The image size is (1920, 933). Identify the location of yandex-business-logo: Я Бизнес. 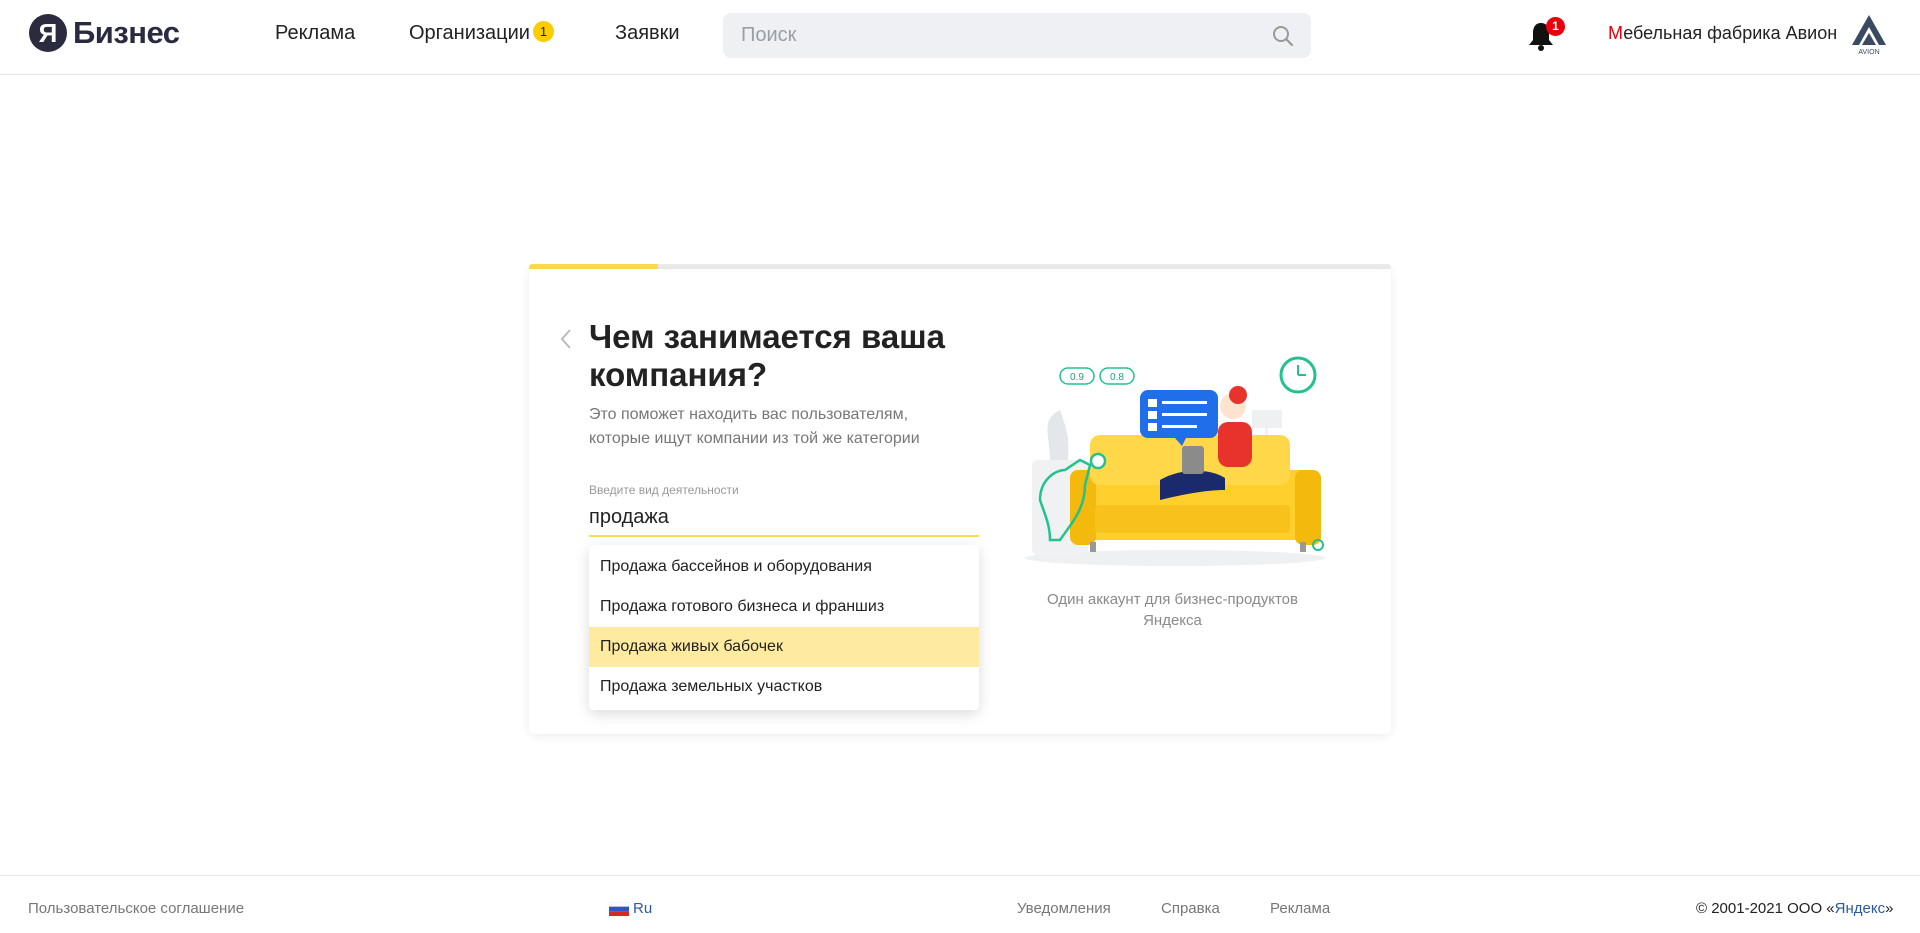
(104, 33).